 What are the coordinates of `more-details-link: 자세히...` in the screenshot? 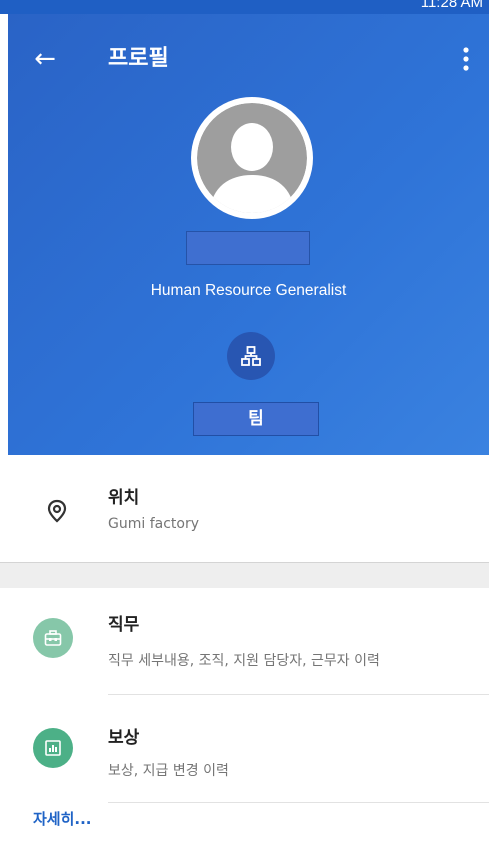 It's located at (62, 818).